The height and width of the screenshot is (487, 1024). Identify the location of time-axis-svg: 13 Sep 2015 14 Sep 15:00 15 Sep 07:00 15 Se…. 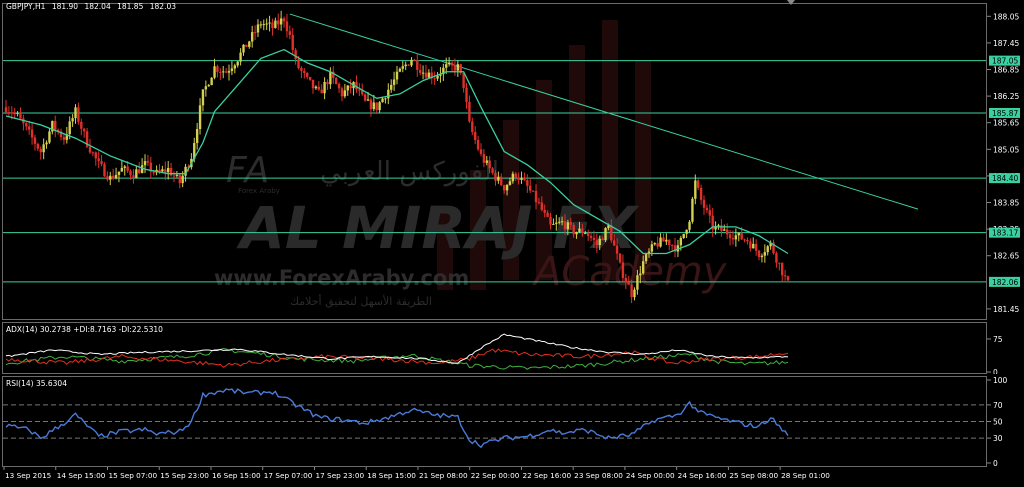
(416, 473).